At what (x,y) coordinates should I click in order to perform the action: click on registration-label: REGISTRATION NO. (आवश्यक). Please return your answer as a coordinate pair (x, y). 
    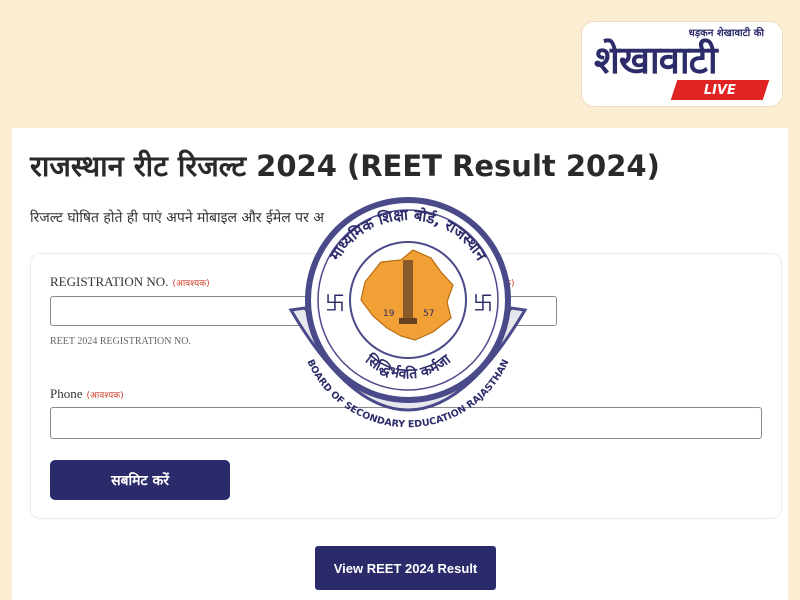
    Looking at the image, I should click on (130, 281).